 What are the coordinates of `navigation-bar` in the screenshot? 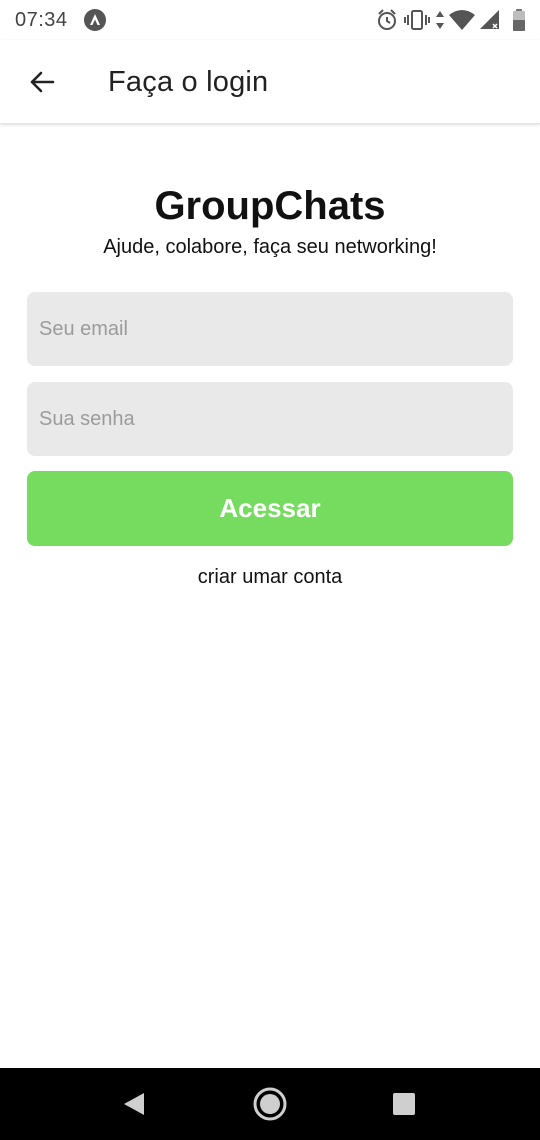 It's located at (270, 1104).